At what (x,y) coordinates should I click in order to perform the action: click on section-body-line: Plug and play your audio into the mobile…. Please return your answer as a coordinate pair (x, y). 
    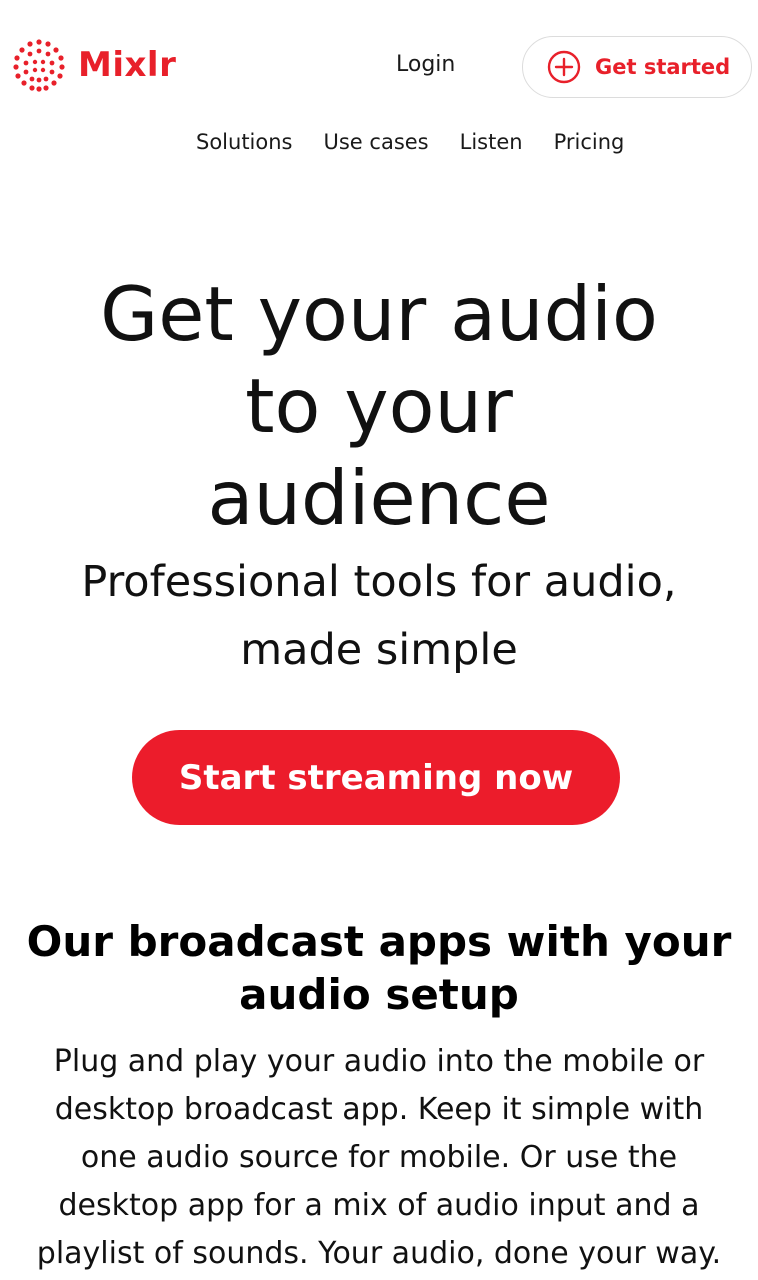
    Looking at the image, I should click on (379, 1061).